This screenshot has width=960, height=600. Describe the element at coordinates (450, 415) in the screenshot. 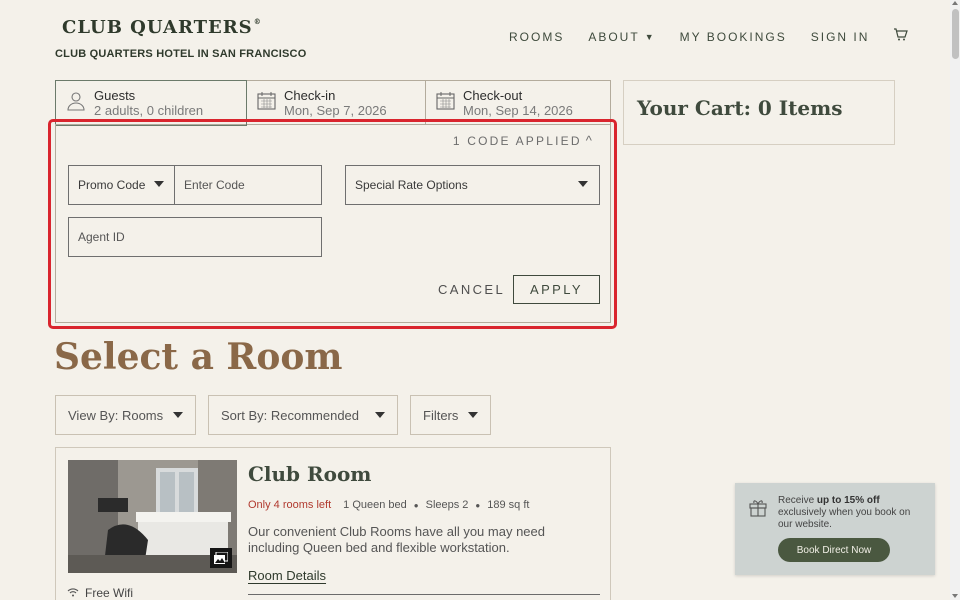

I see `filters-dropdown: Filters` at that location.